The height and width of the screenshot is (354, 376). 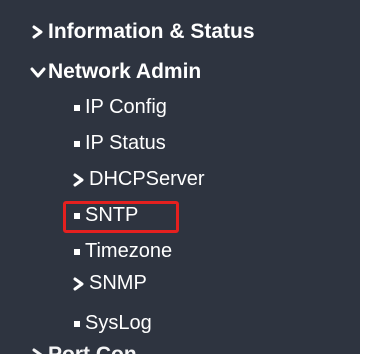 I want to click on submenu-item-syslog: SysLog, so click(x=113, y=323).